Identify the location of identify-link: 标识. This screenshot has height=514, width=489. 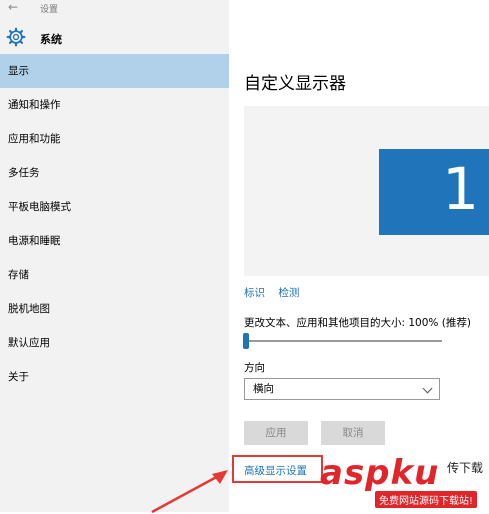
(254, 293).